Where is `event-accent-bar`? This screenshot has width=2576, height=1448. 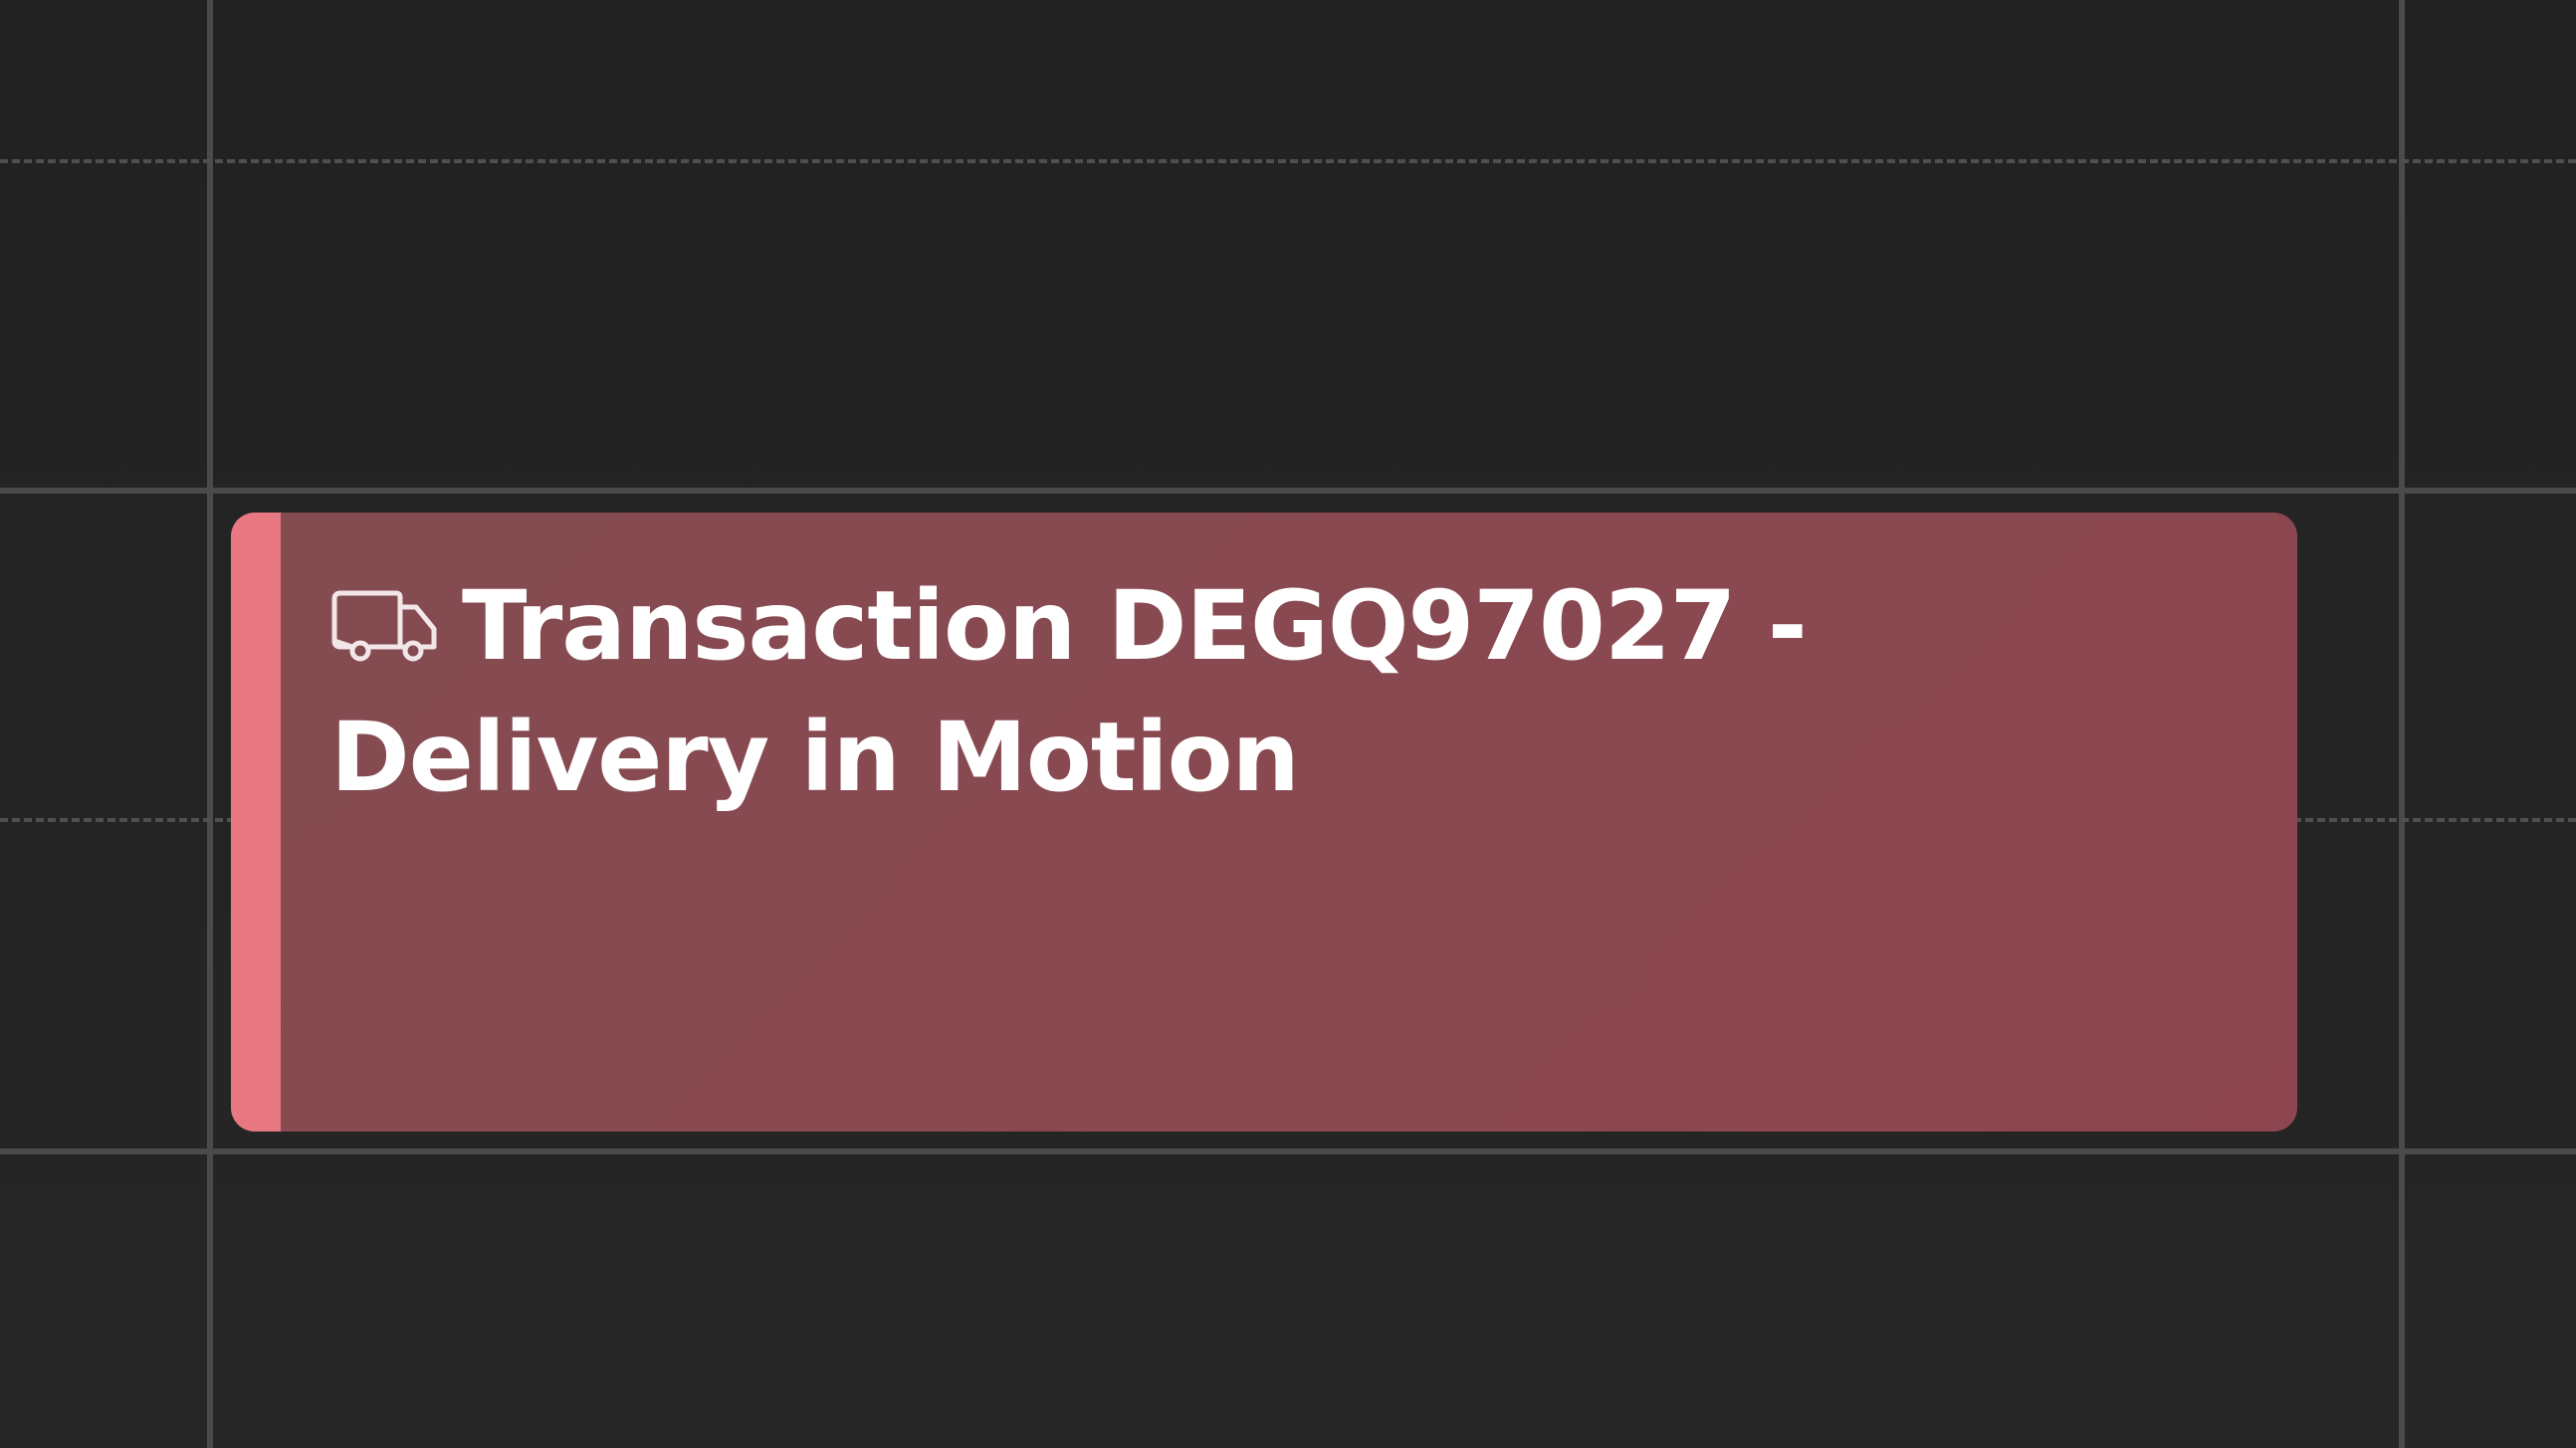
event-accent-bar is located at coordinates (256, 822).